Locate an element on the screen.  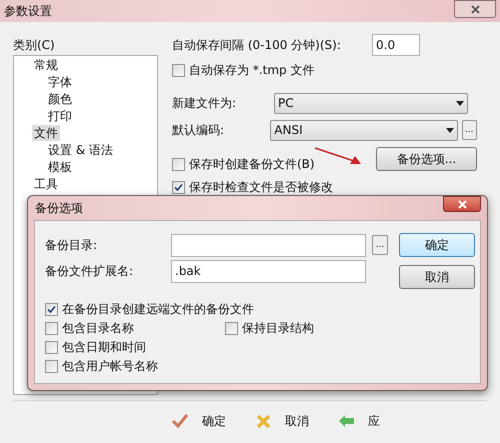
category-label: 类别(C) is located at coordinates (34, 45).